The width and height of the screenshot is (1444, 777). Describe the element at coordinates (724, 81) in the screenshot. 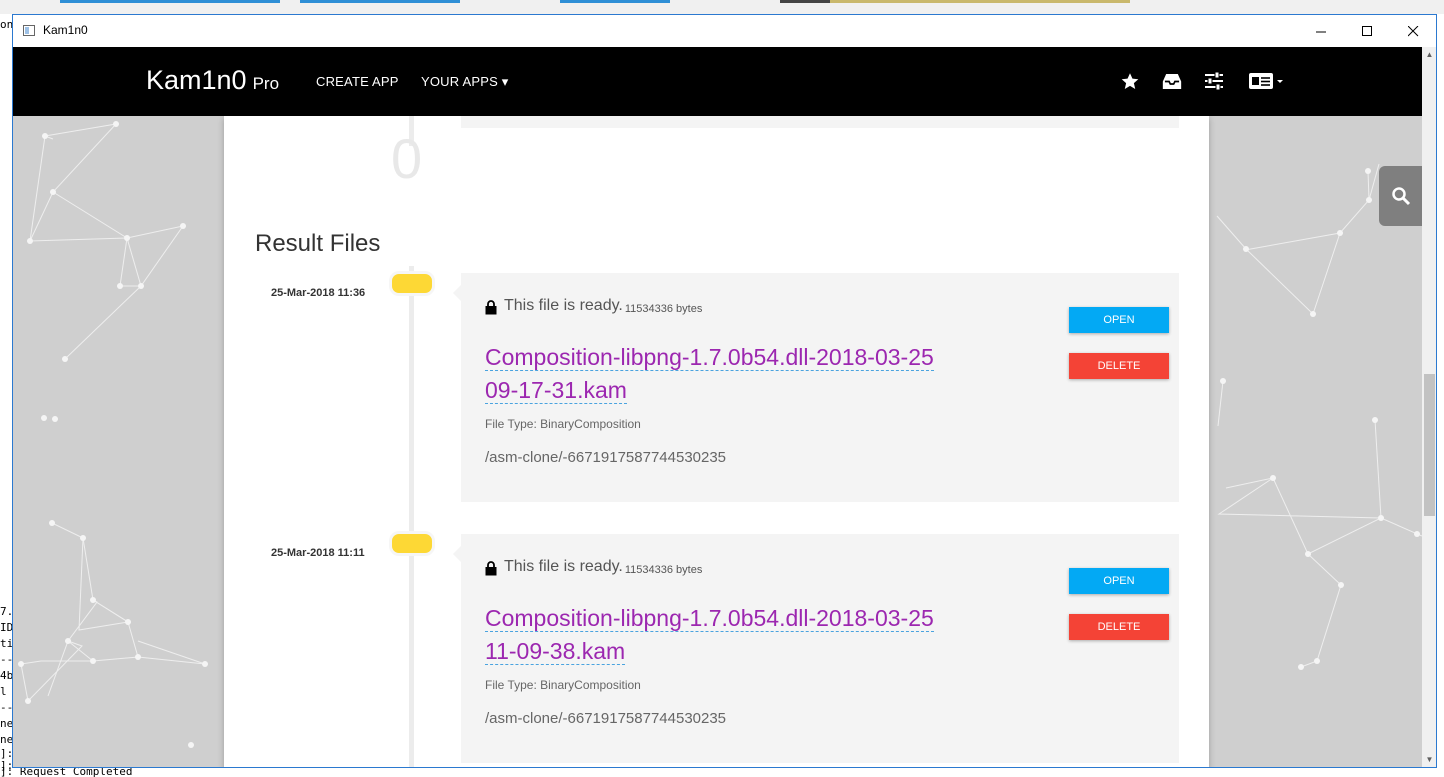

I see `top-navbar: Kam1n0 Pro CREATE APP YOUR APPS ▾` at that location.